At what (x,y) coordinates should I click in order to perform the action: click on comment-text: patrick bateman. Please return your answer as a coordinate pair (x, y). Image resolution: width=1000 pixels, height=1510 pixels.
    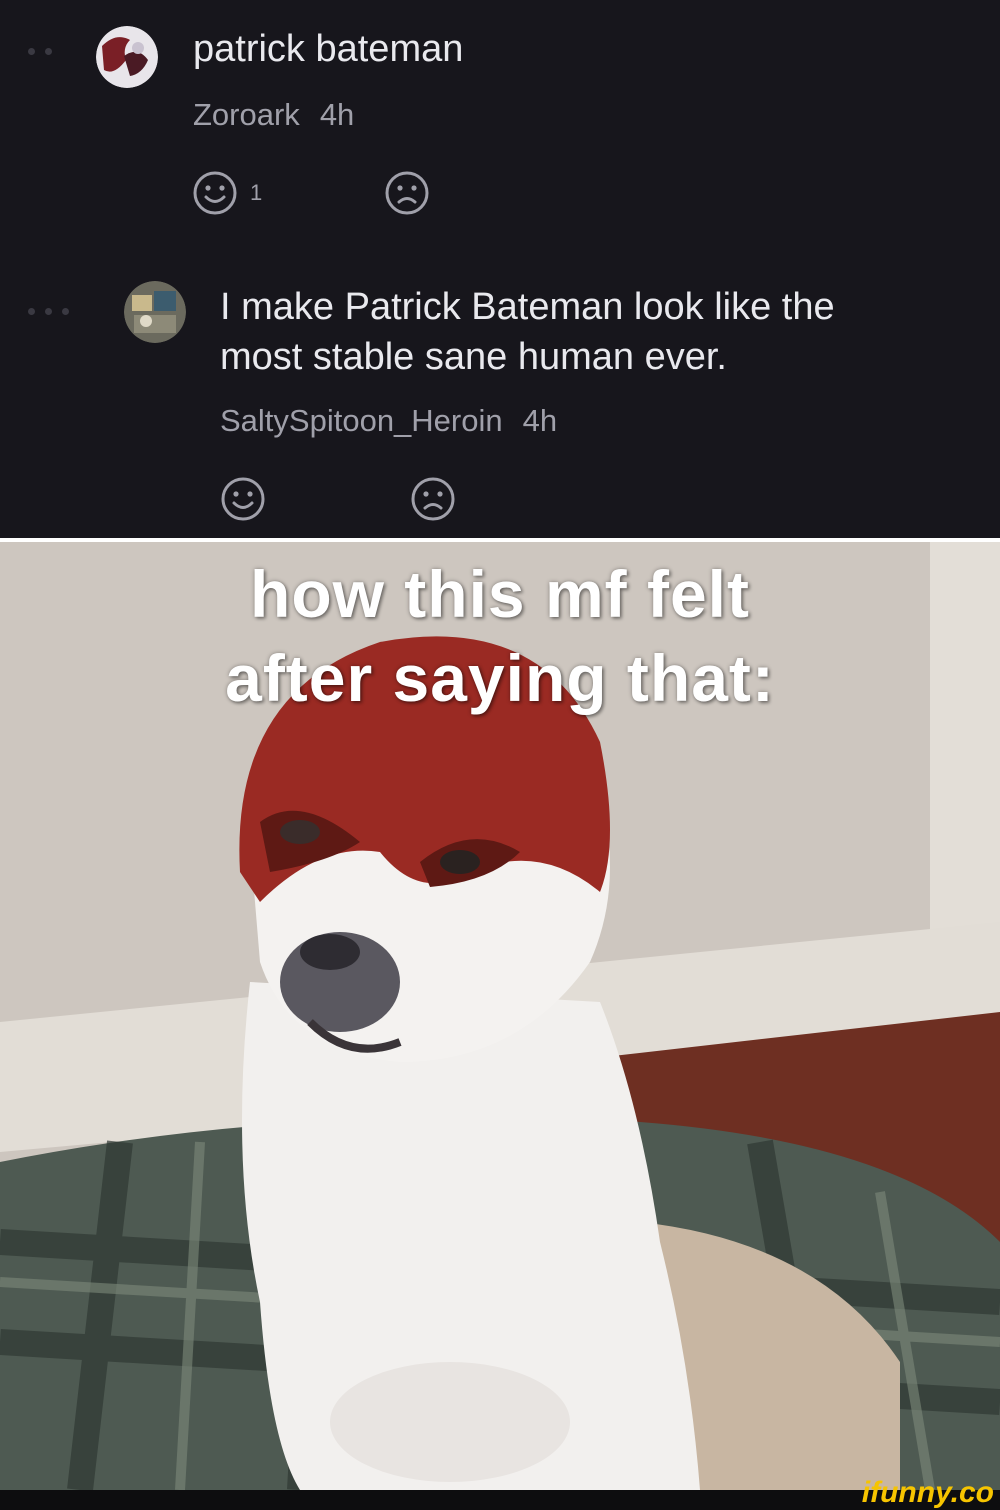
    Looking at the image, I should click on (328, 49).